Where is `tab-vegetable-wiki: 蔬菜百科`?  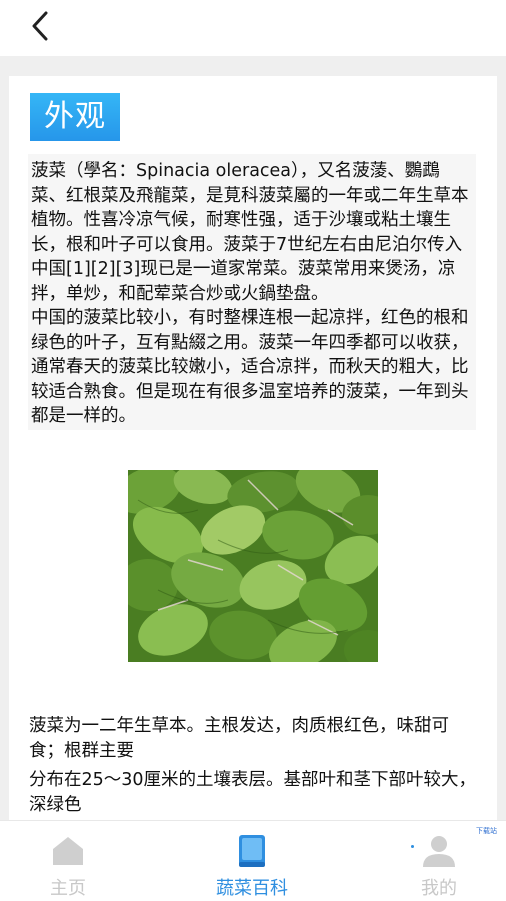
tab-vegetable-wiki: 蔬菜百科 is located at coordinates (252, 864).